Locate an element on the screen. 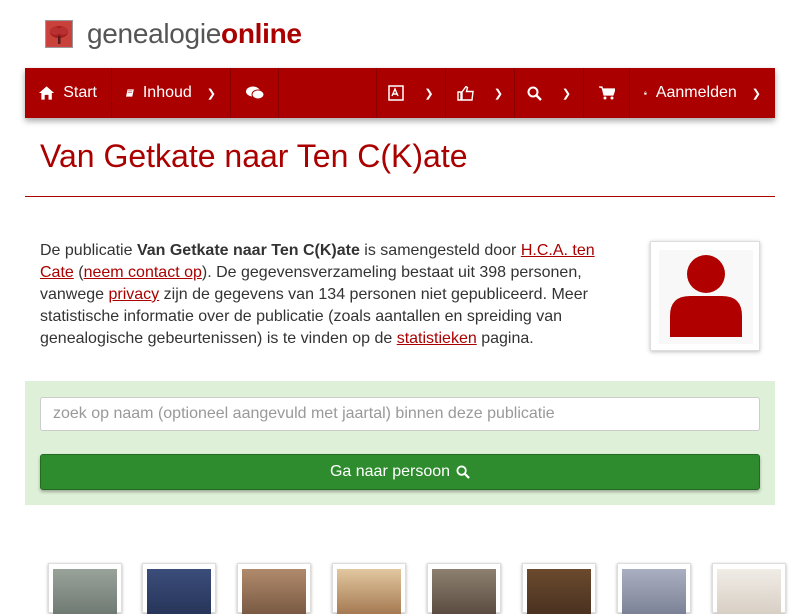 The width and height of the screenshot is (800, 614). nav-search: ❯ is located at coordinates (549, 93).